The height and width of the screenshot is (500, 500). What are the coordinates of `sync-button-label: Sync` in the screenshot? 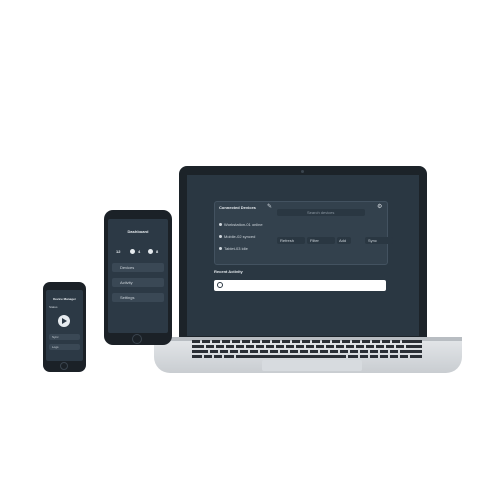 It's located at (372, 240).